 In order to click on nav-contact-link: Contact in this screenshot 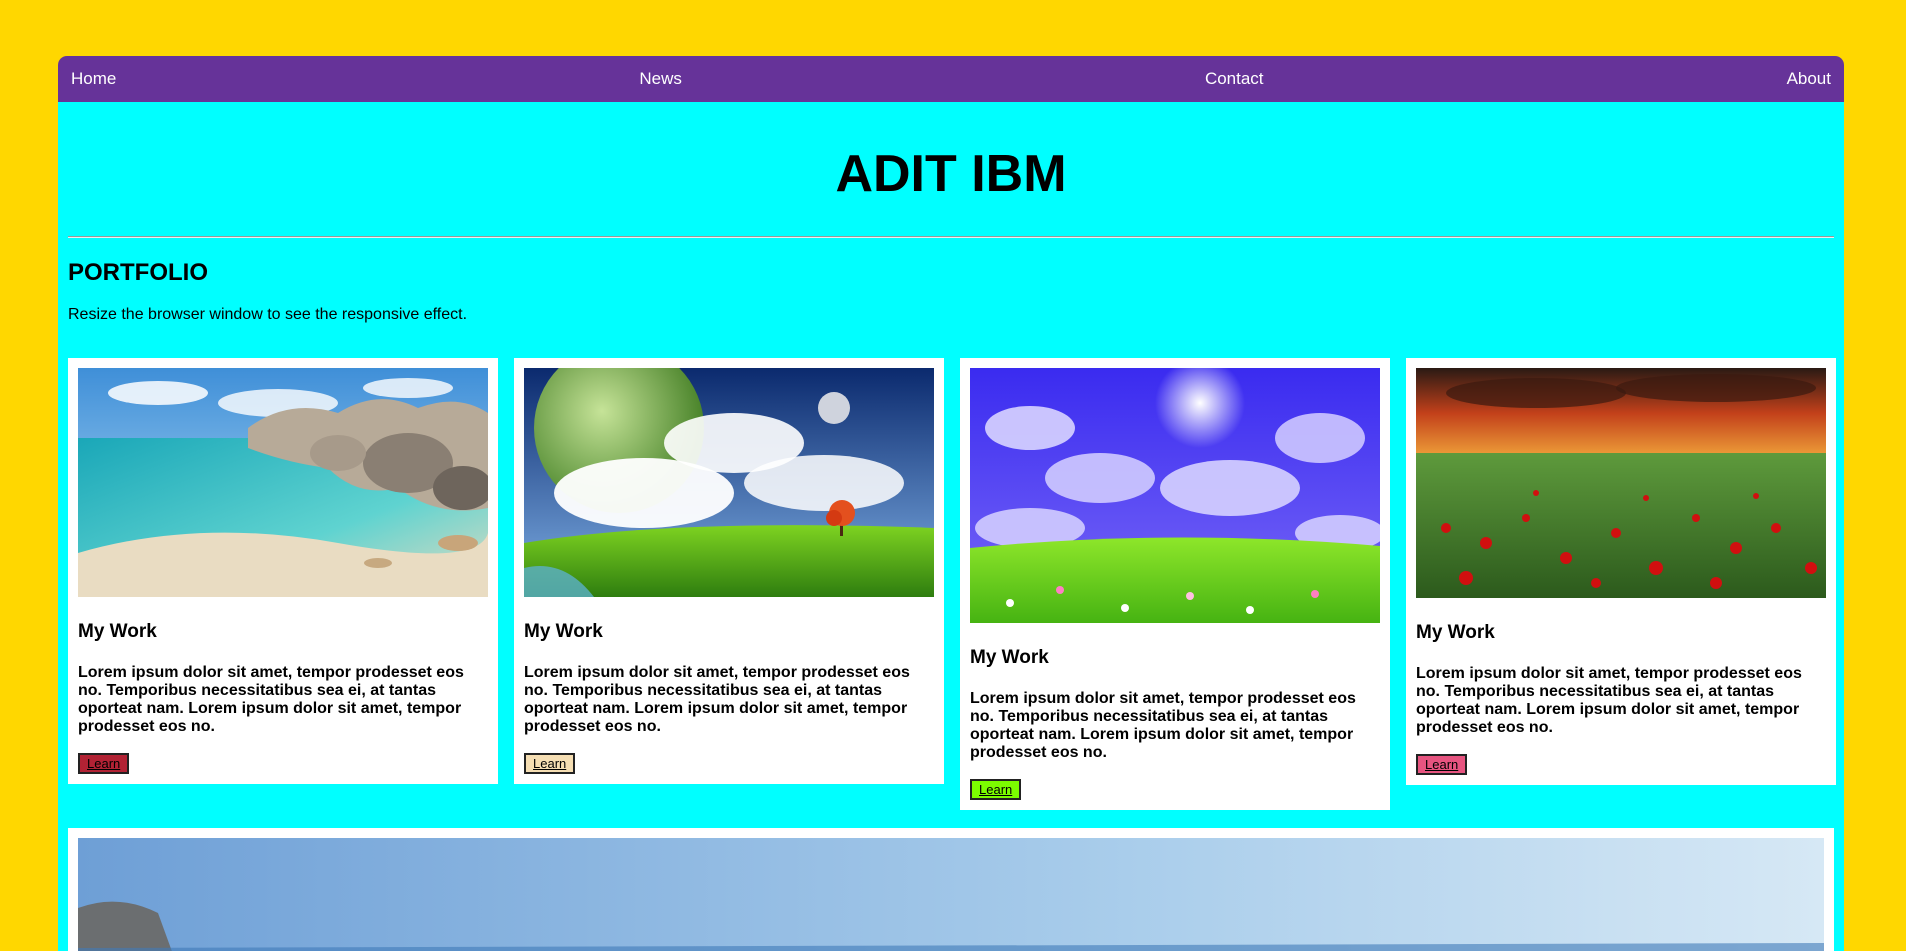, I will do `click(1234, 79)`.